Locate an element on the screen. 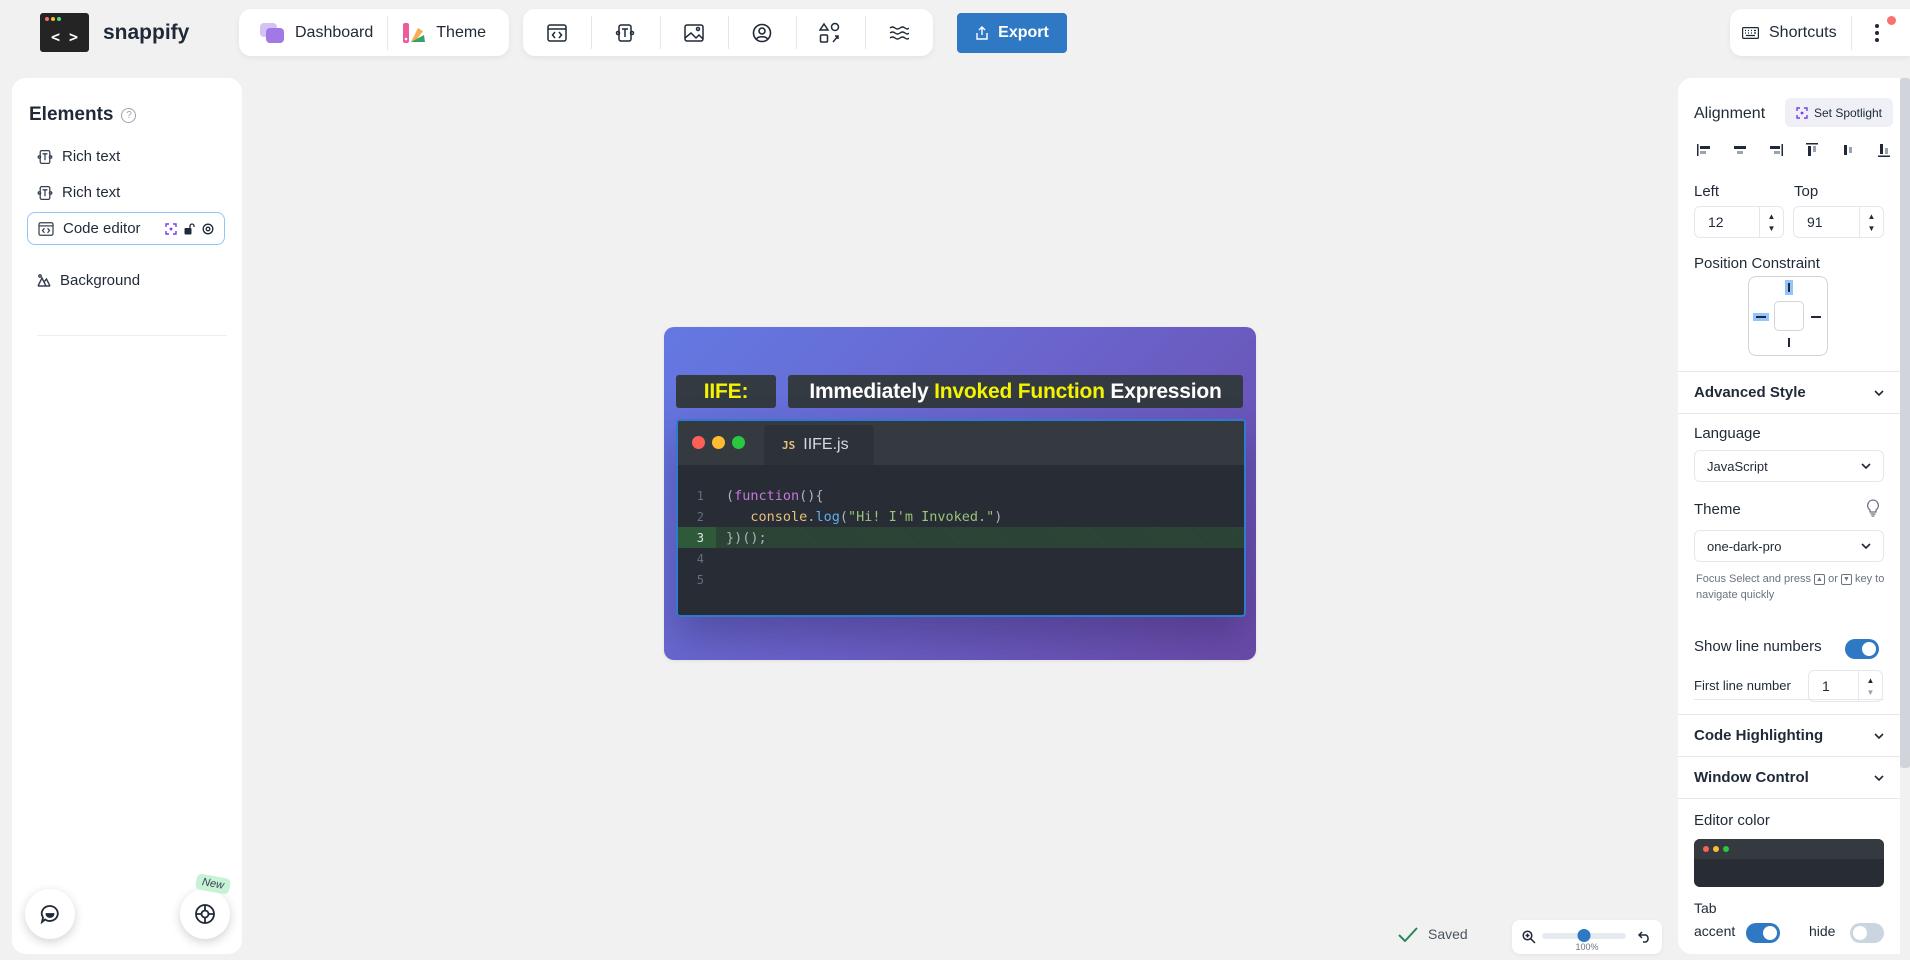 This screenshot has height=960, width=1910. element-label: Code editor is located at coordinates (102, 228).